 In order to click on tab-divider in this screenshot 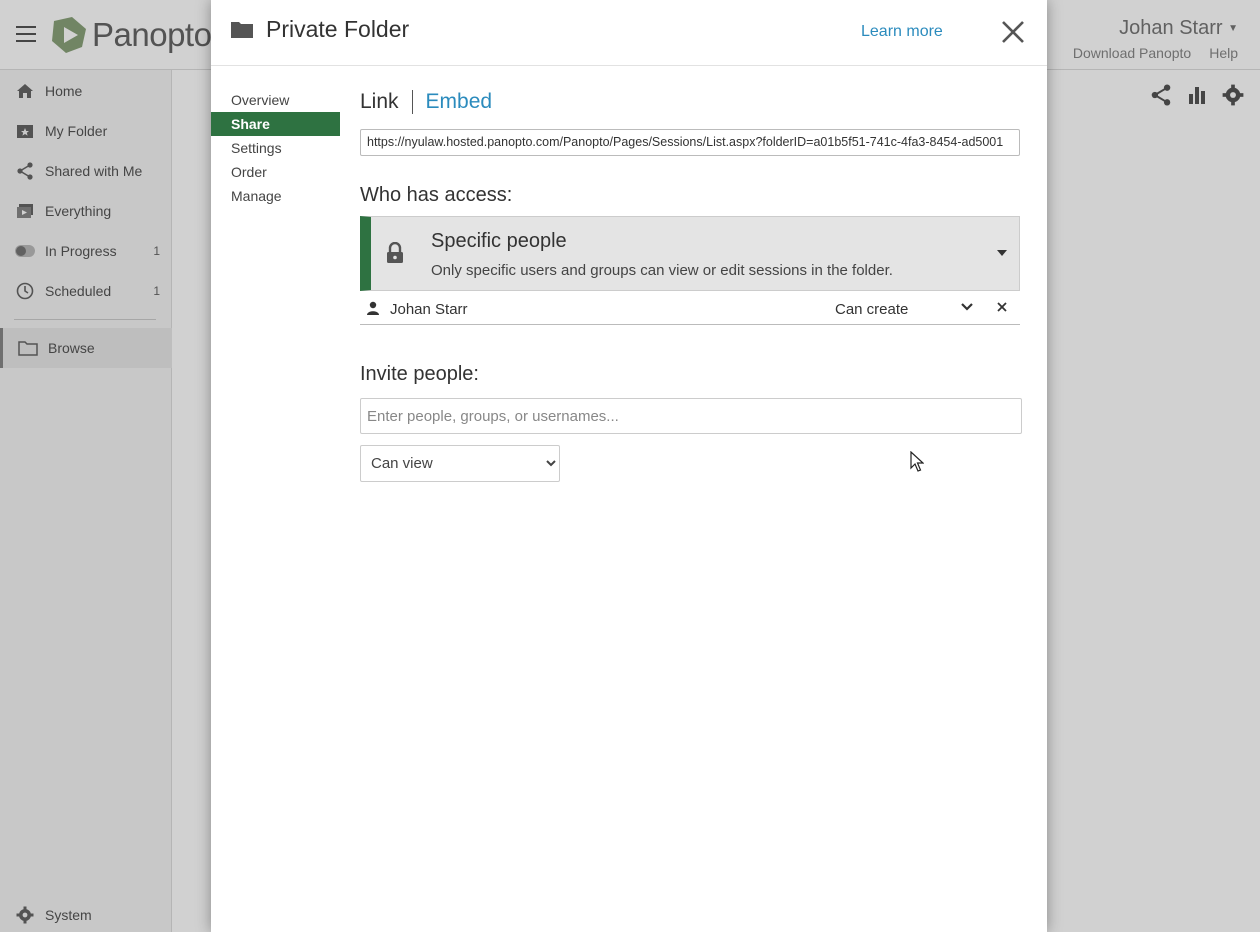, I will do `click(412, 102)`.